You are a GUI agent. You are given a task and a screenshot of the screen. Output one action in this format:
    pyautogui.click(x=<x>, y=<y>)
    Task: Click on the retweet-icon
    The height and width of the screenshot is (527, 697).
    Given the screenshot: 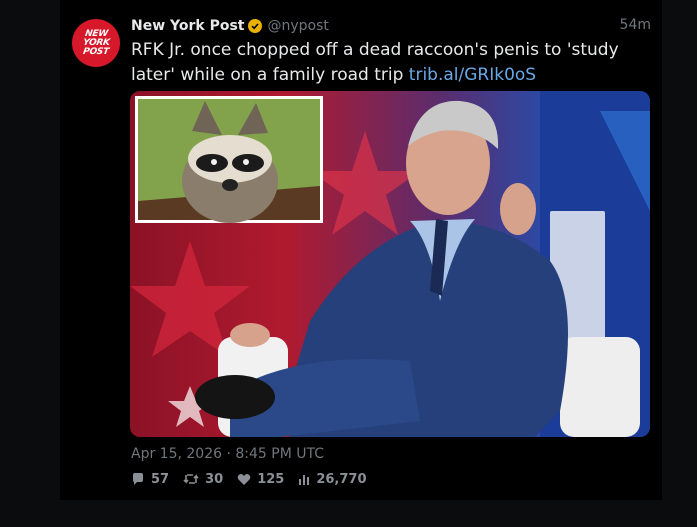 What is the action you would take?
    pyautogui.click(x=191, y=479)
    